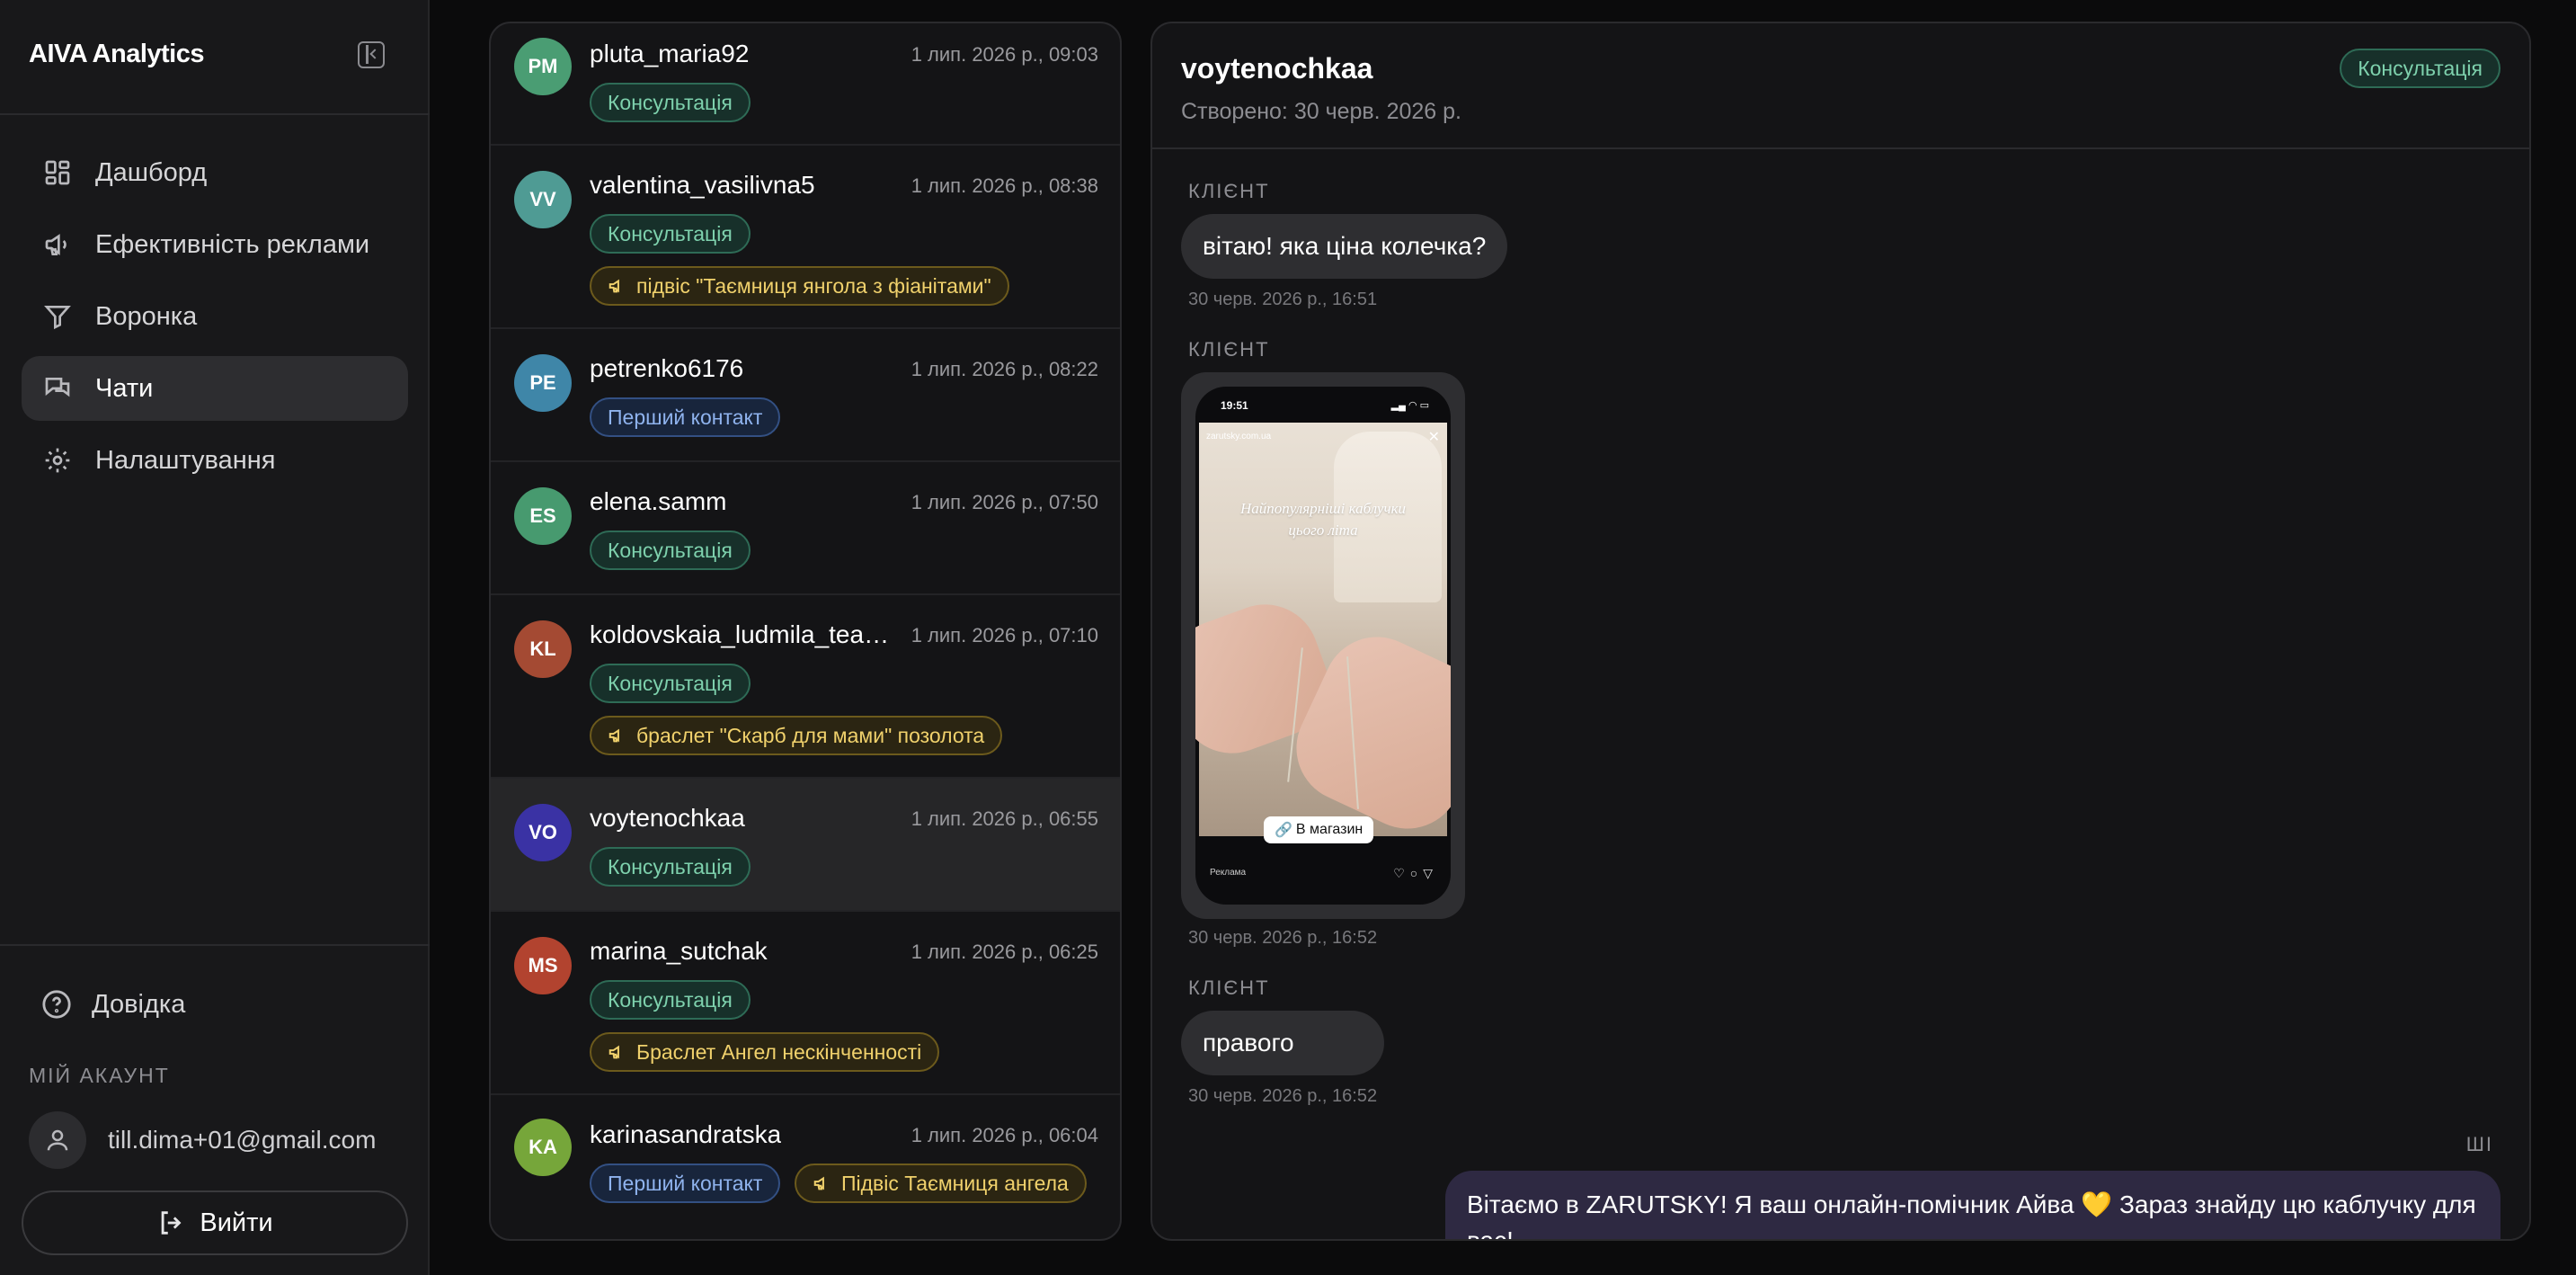  I want to click on ad-product-badge: браслет "Скарб для мами" позолота, so click(796, 735).